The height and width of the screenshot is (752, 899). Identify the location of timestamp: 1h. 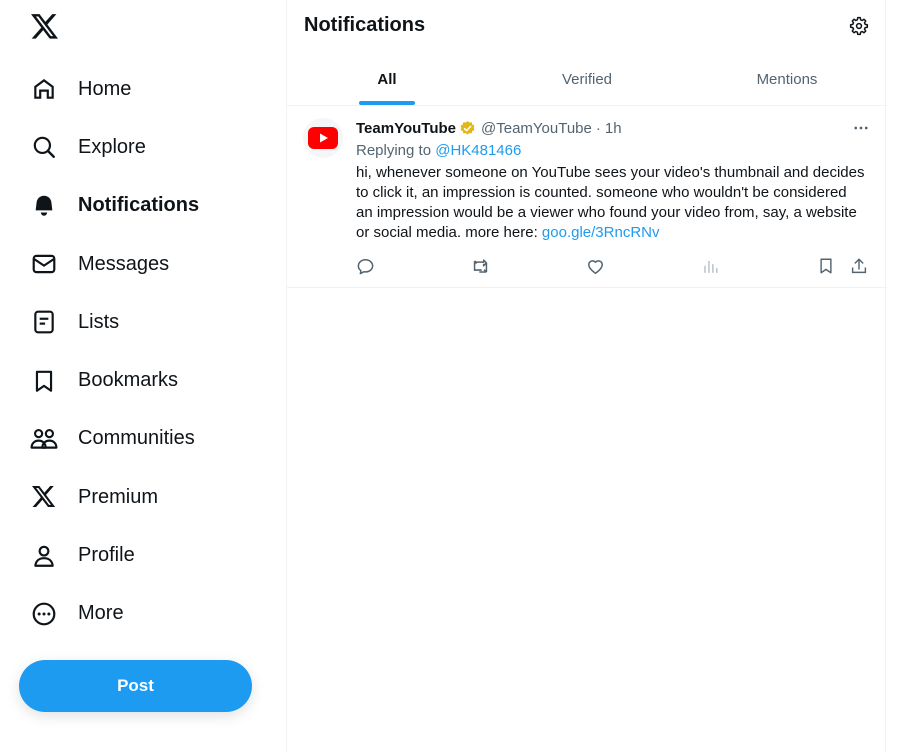
(613, 128).